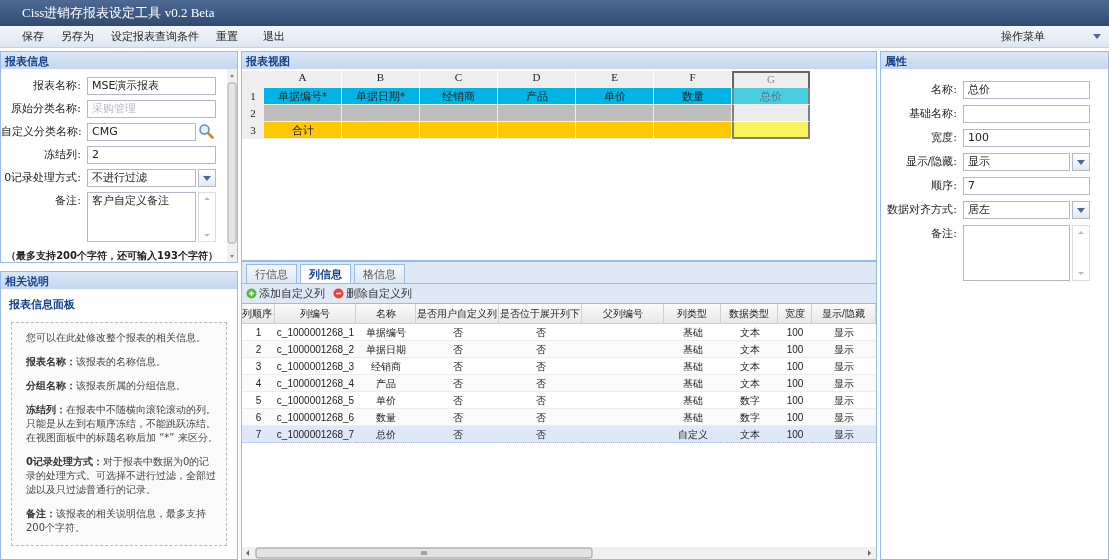 The height and width of the screenshot is (560, 1109). What do you see at coordinates (155, 36) in the screenshot?
I see `menu-item: 设定报表查询条件` at bounding box center [155, 36].